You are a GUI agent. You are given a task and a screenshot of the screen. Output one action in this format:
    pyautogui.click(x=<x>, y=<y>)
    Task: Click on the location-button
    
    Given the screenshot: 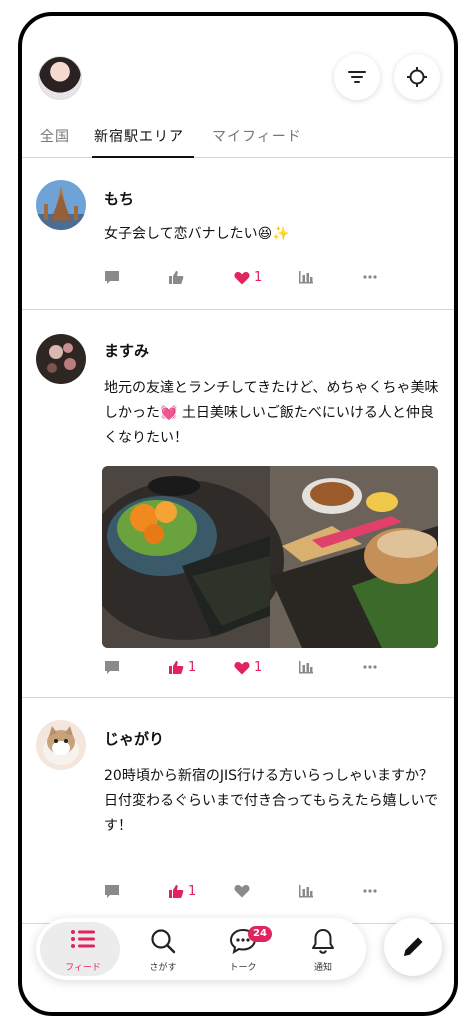 What is the action you would take?
    pyautogui.click(x=417, y=77)
    